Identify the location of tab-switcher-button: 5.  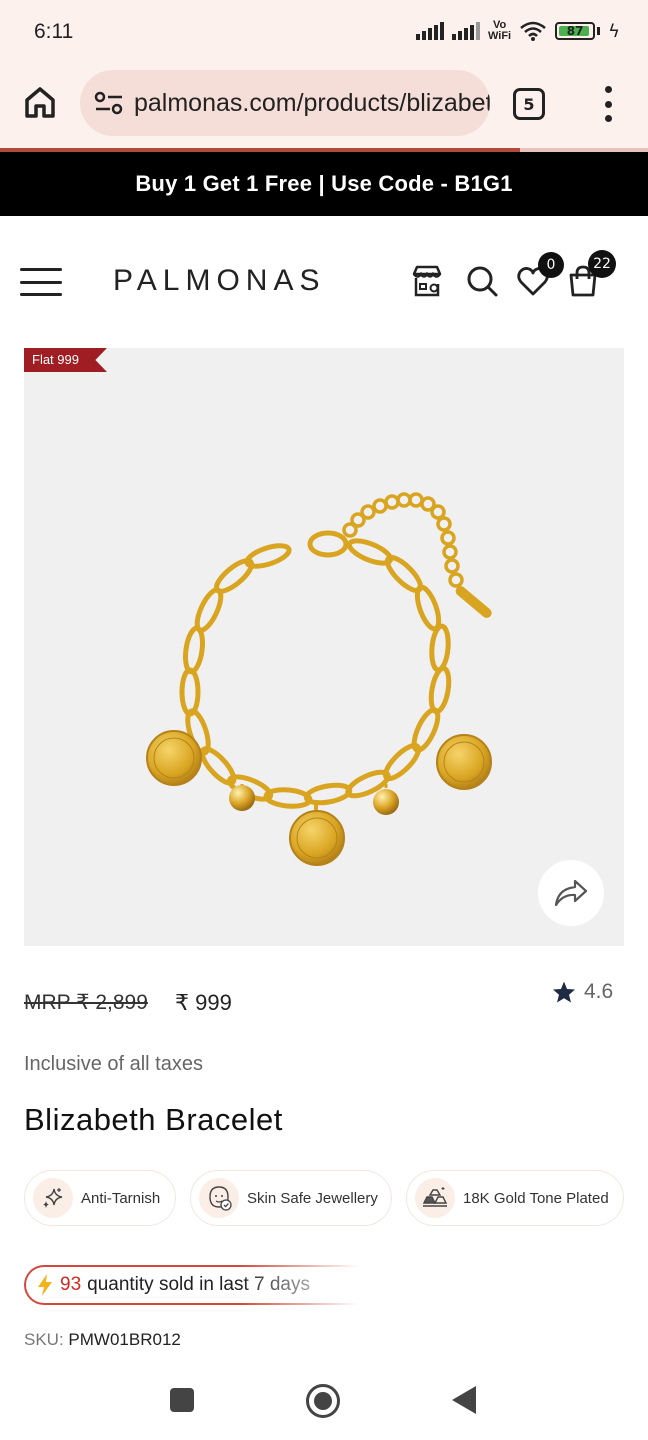
(529, 104).